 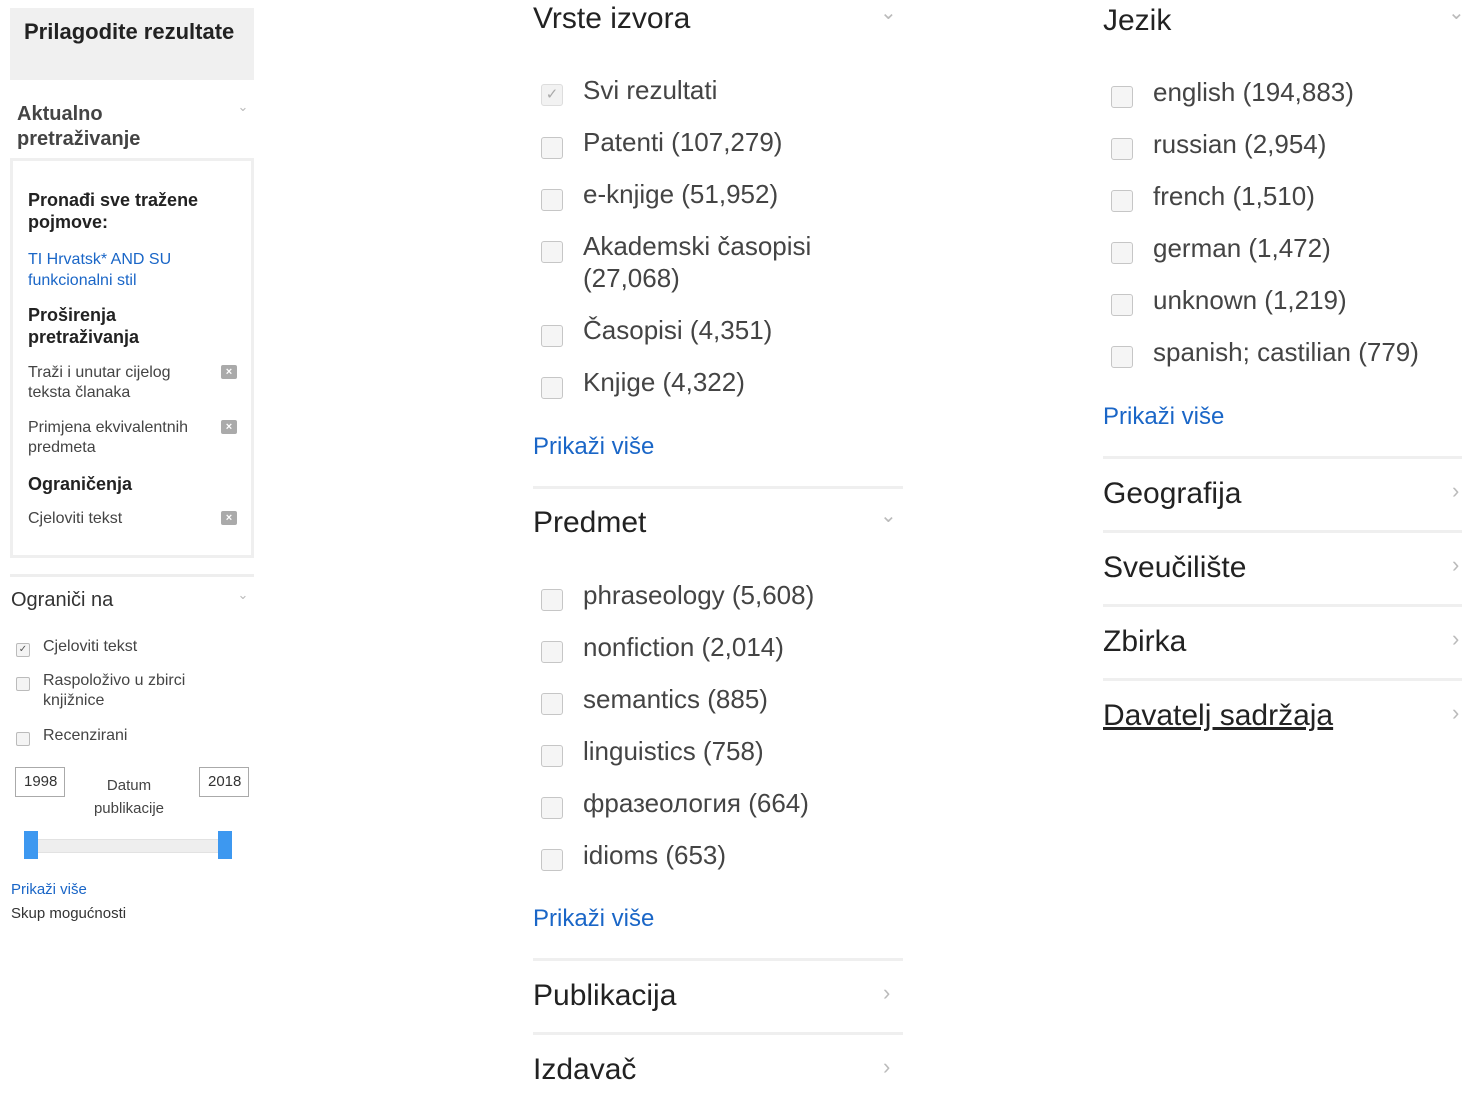 I want to click on checkbox-full-text: ✓, so click(x=23, y=650).